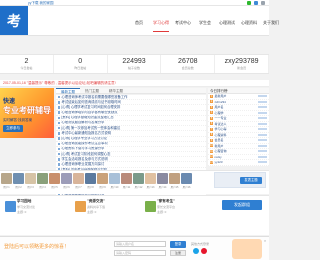  Describe the element at coordinates (265, 241) in the screenshot. I see `close-icon: ×` at that location.